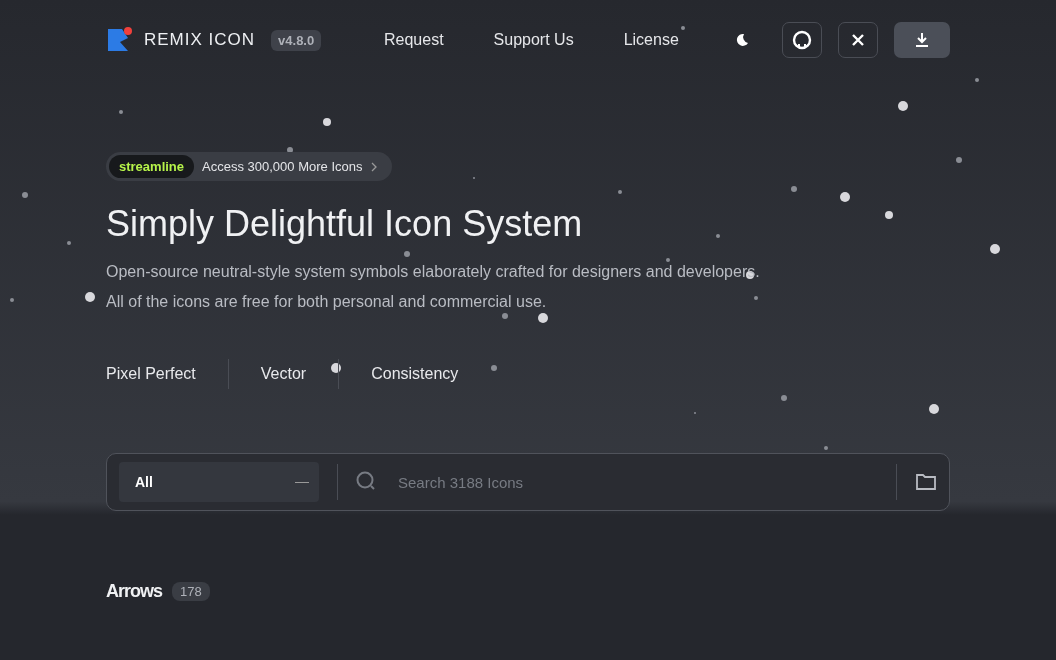 The width and height of the screenshot is (1056, 660). Describe the element at coordinates (374, 166) in the screenshot. I see `chevron-icon` at that location.